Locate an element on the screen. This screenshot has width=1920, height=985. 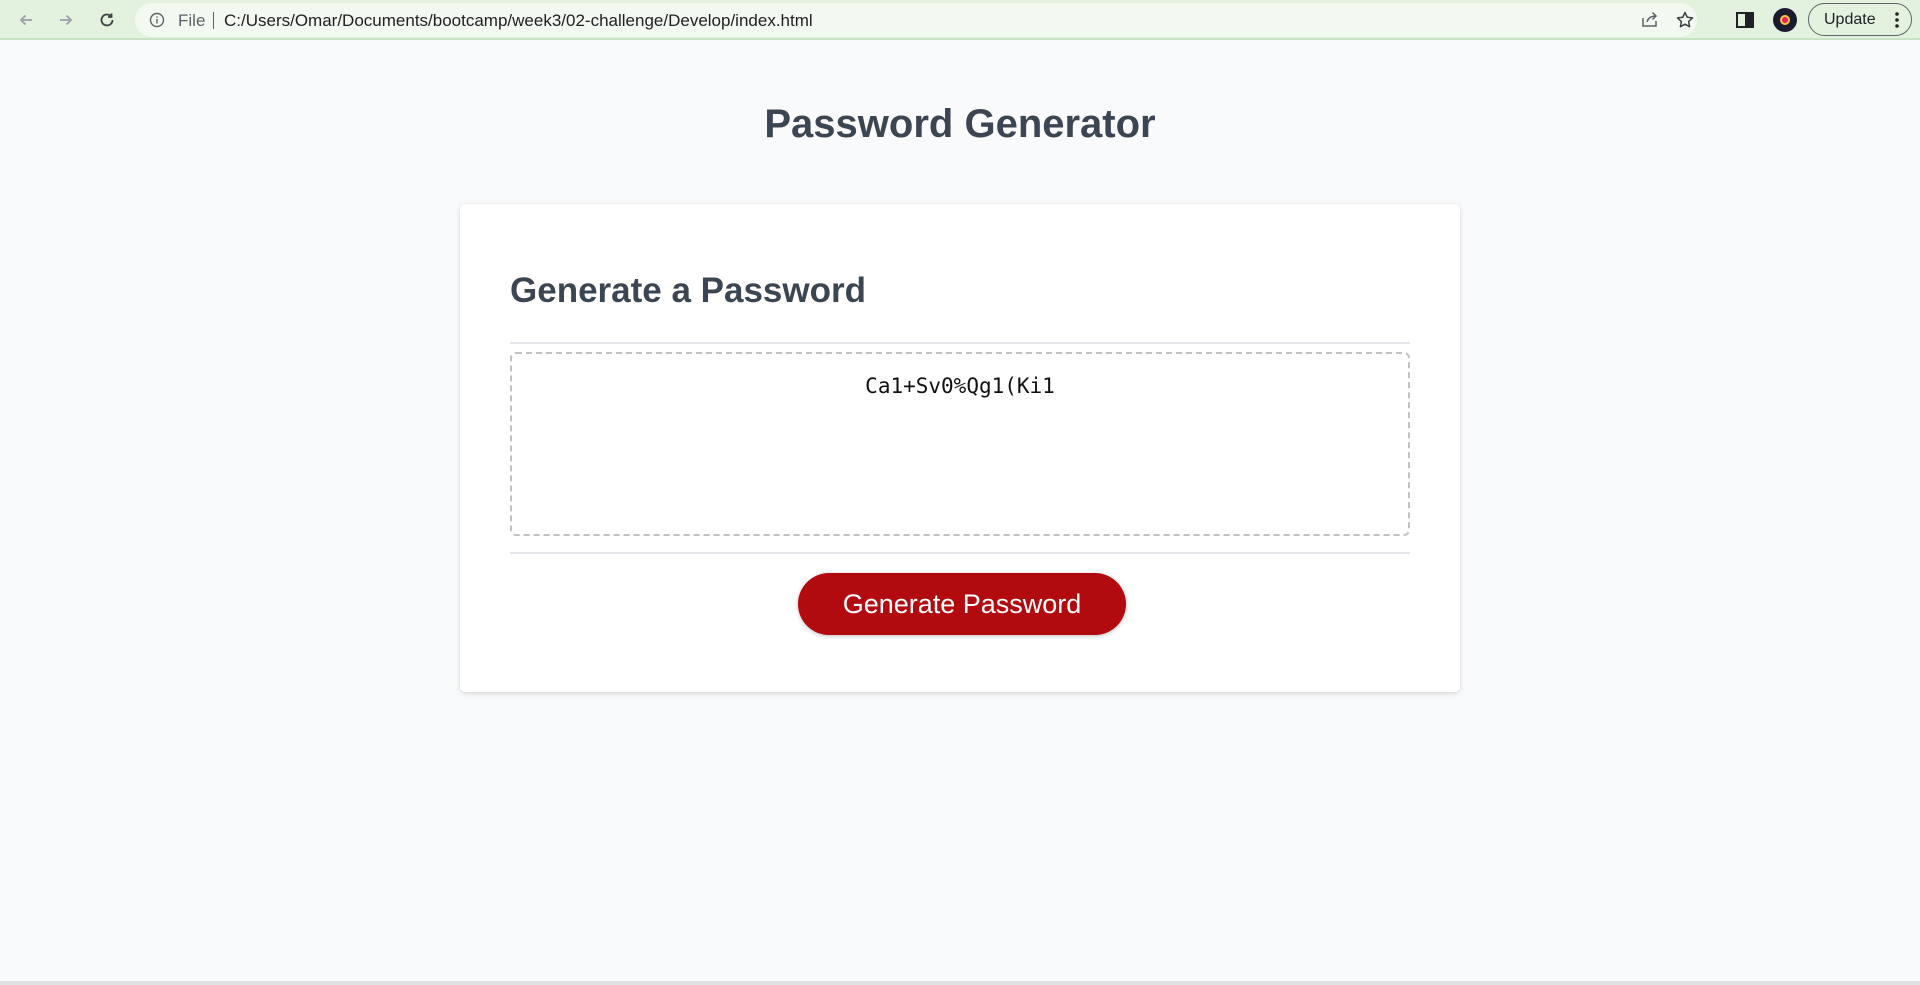
bookmark-star-icon is located at coordinates (1685, 20).